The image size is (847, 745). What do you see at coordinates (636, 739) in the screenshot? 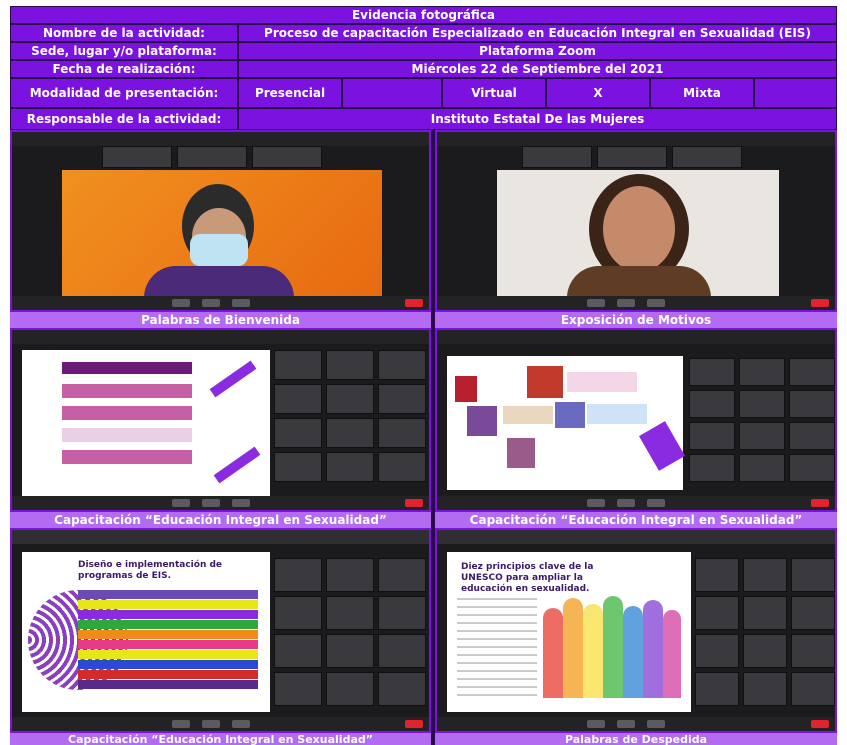
I see `caption-6: Palabras de Despedida` at bounding box center [636, 739].